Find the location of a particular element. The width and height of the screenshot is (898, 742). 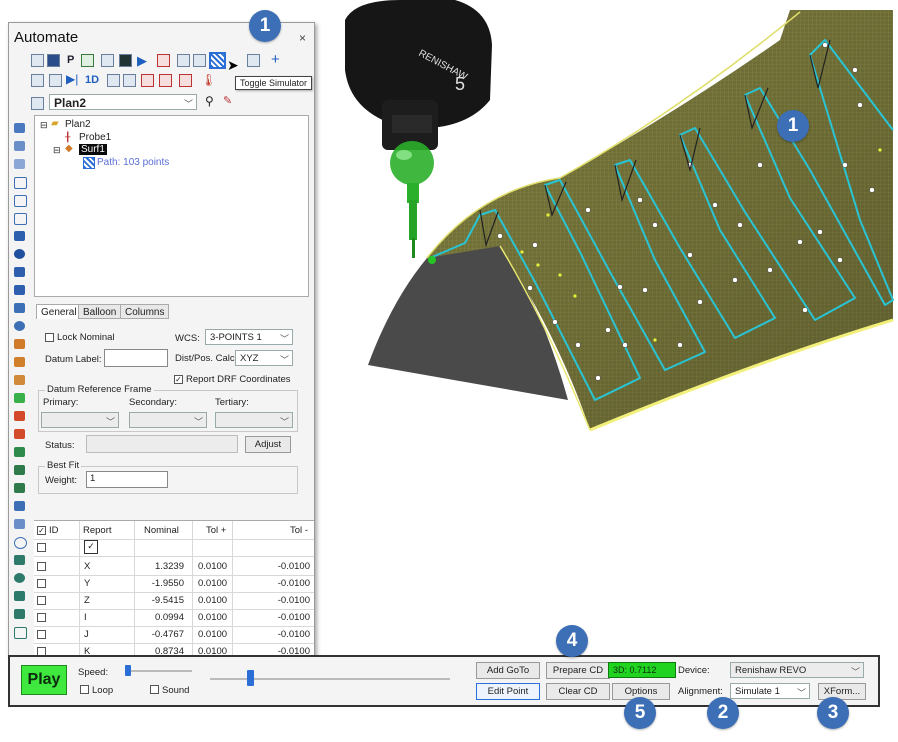

ring-icon is located at coordinates (20, 543).